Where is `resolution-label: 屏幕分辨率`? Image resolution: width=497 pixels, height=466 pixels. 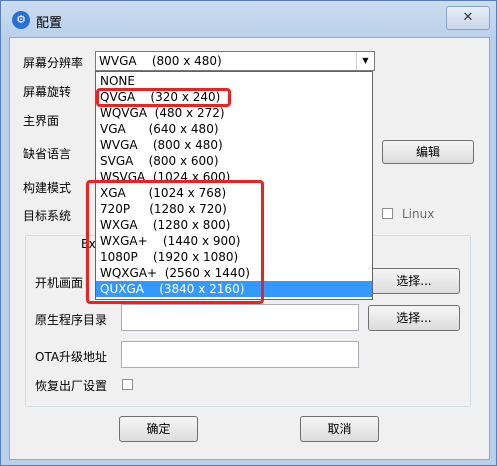 resolution-label: 屏幕分辨率 is located at coordinates (53, 63).